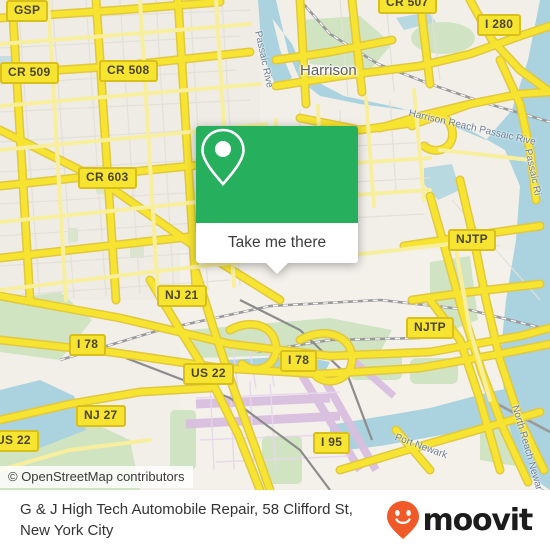  What do you see at coordinates (332, 443) in the screenshot?
I see `road-shield-i95: I 95` at bounding box center [332, 443].